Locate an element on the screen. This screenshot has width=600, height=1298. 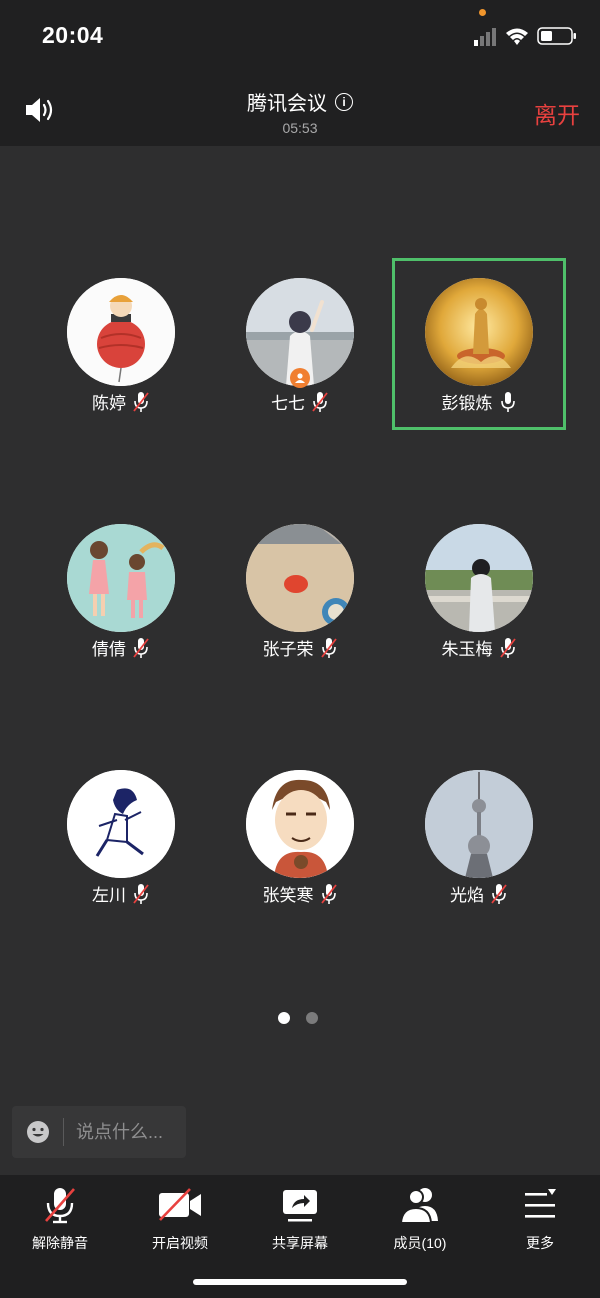
more-button: 更多 is located at coordinates (540, 1218).